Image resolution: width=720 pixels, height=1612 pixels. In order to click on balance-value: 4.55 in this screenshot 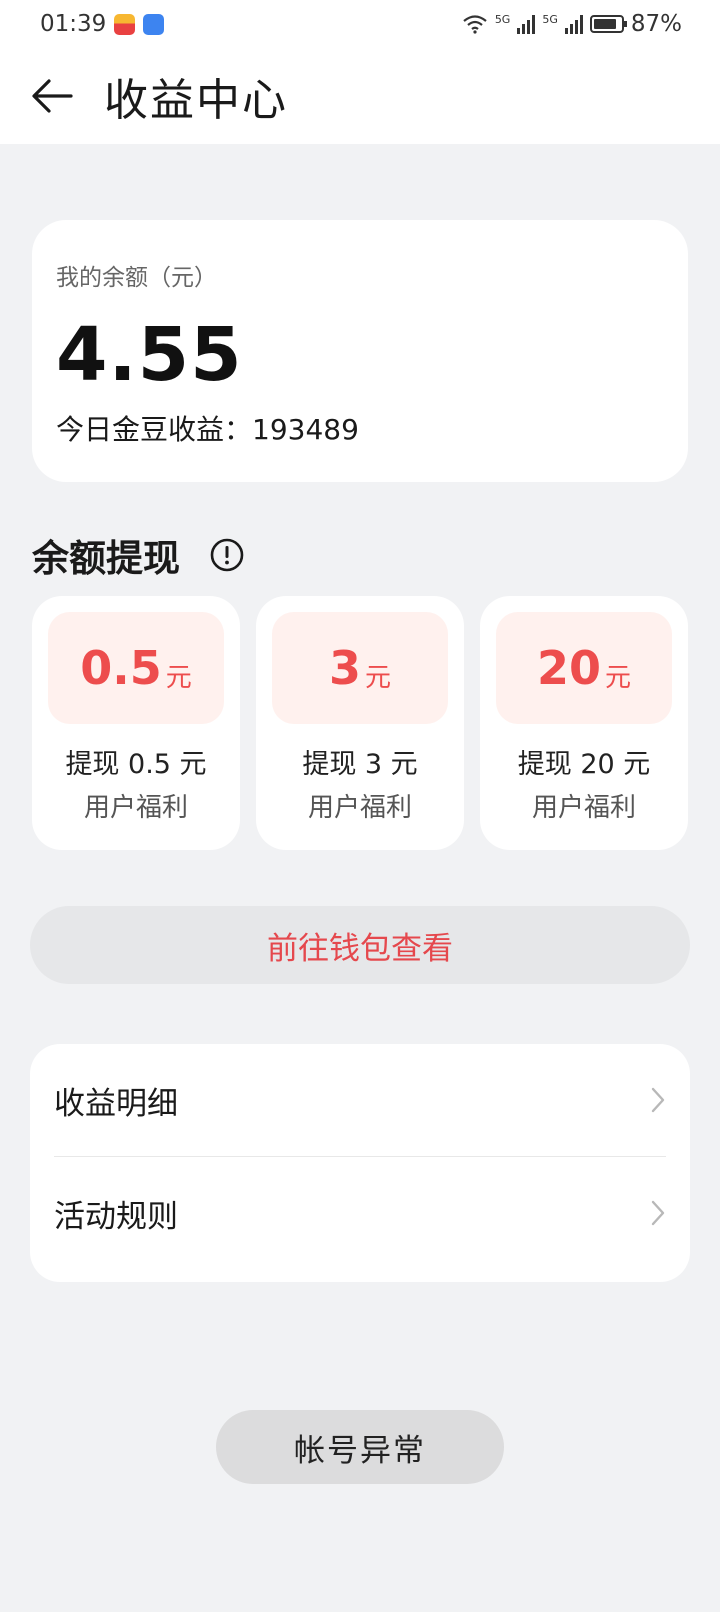, I will do `click(149, 355)`.